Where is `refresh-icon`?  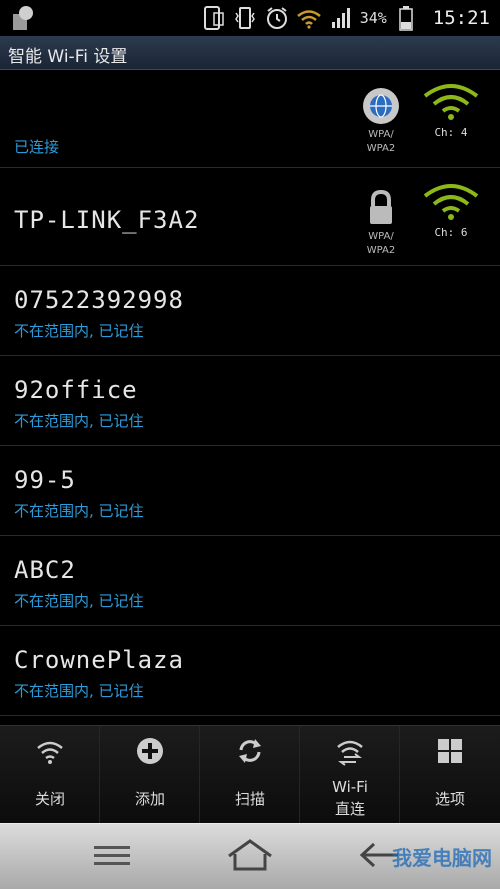
refresh-icon is located at coordinates (250, 751).